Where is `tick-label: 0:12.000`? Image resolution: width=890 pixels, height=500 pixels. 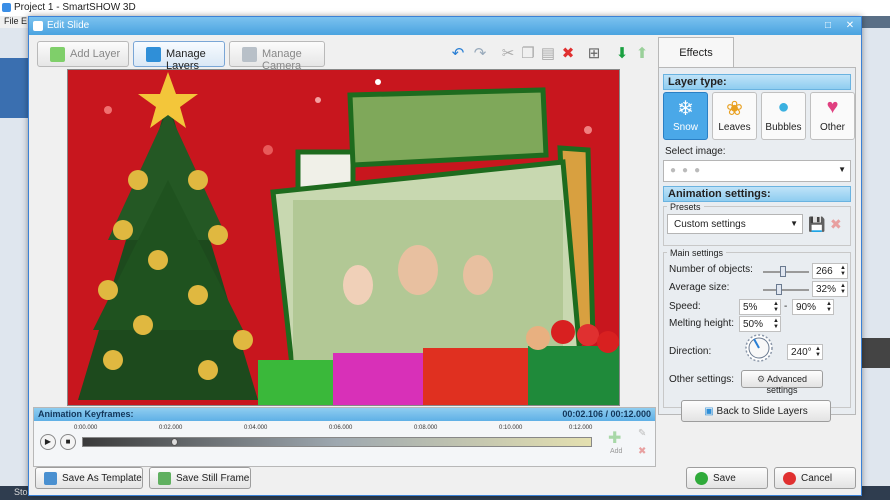
tick-label: 0:12.000 is located at coordinates (581, 428).